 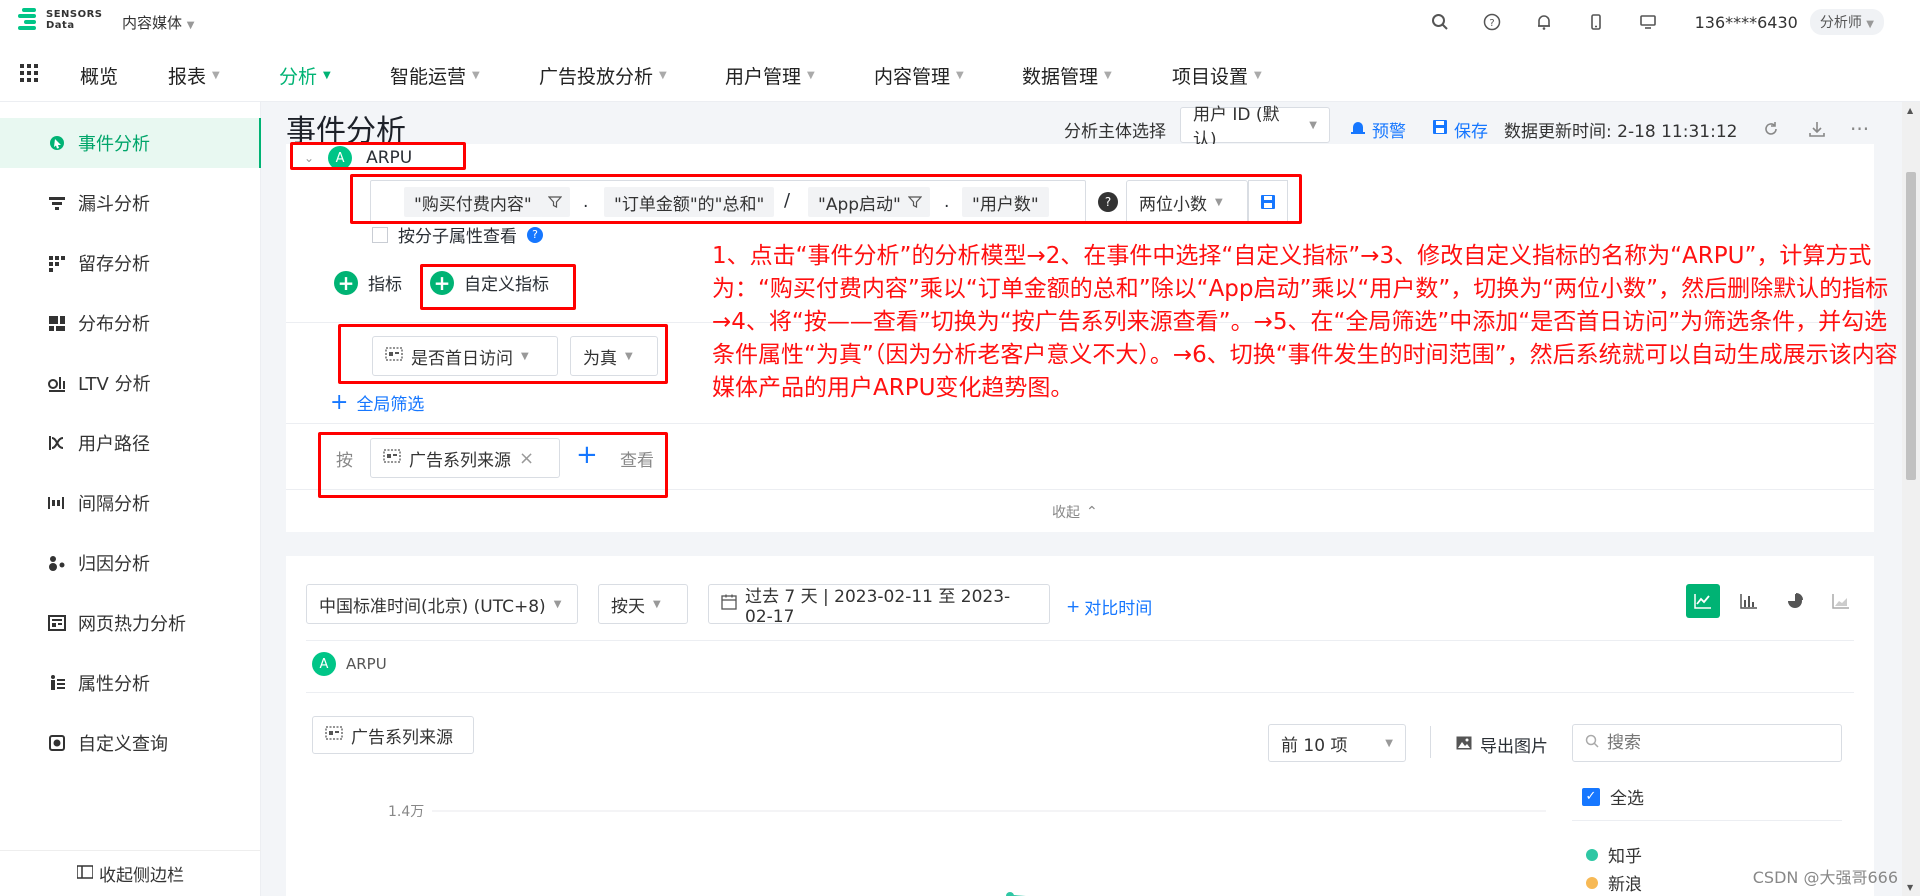 What do you see at coordinates (130, 743) in the screenshot?
I see `sidebar-item-custom-query: 自定义查询` at bounding box center [130, 743].